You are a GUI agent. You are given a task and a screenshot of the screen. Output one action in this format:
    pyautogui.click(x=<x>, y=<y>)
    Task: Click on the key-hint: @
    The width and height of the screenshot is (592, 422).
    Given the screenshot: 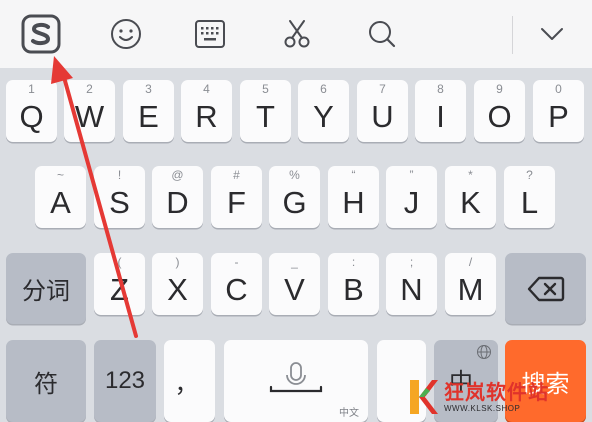 What is the action you would take?
    pyautogui.click(x=177, y=175)
    